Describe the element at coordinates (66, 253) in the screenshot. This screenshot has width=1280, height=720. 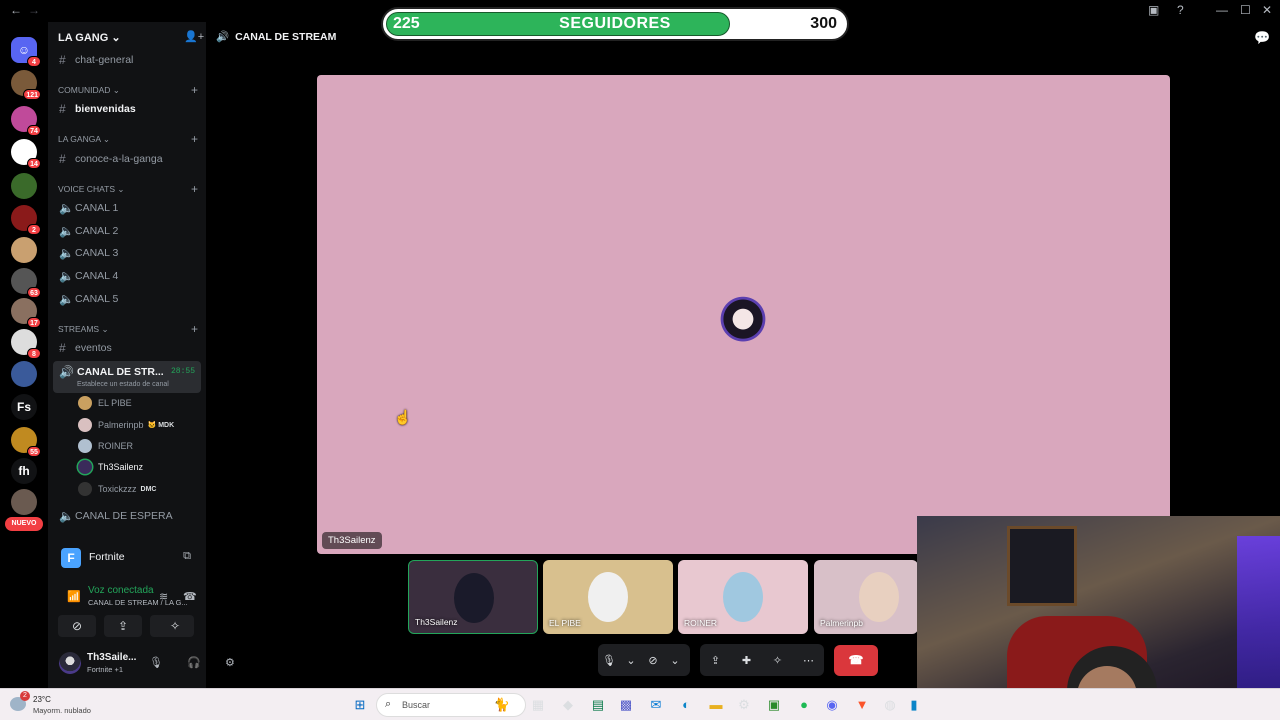
I see `speaker-icon: 🔈` at that location.